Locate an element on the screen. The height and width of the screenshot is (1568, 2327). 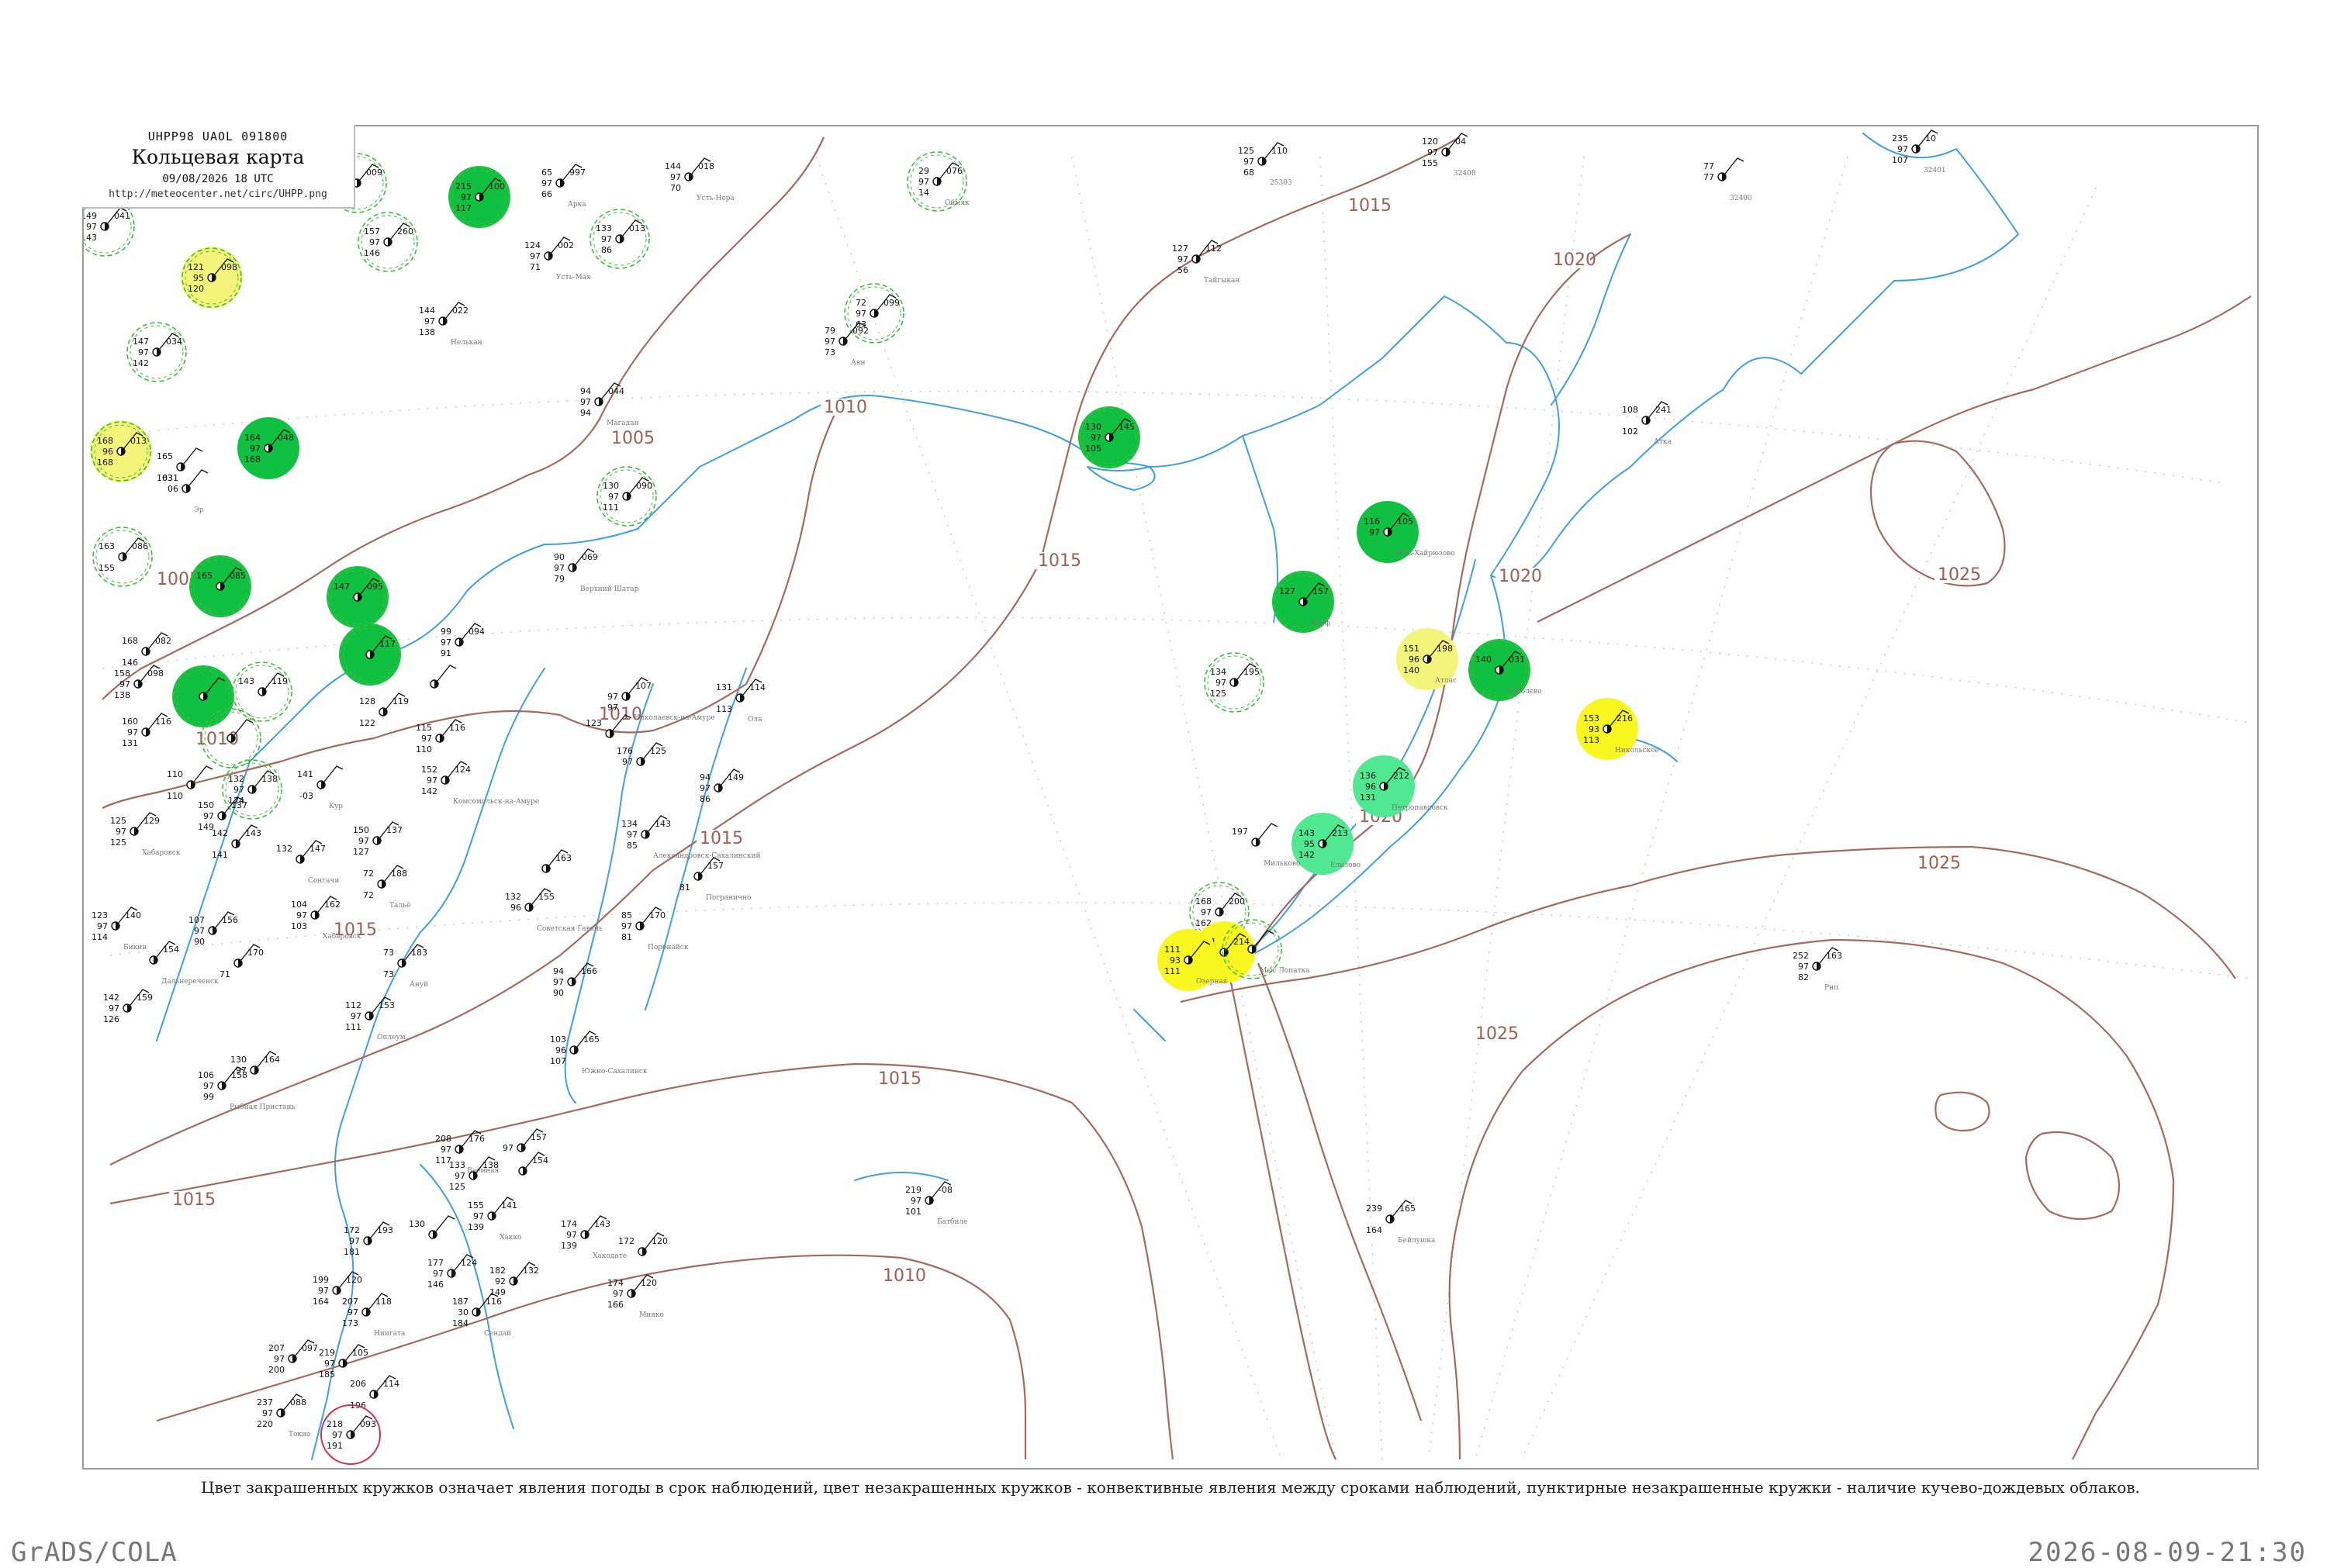
station-model: 117 is located at coordinates (370, 654).